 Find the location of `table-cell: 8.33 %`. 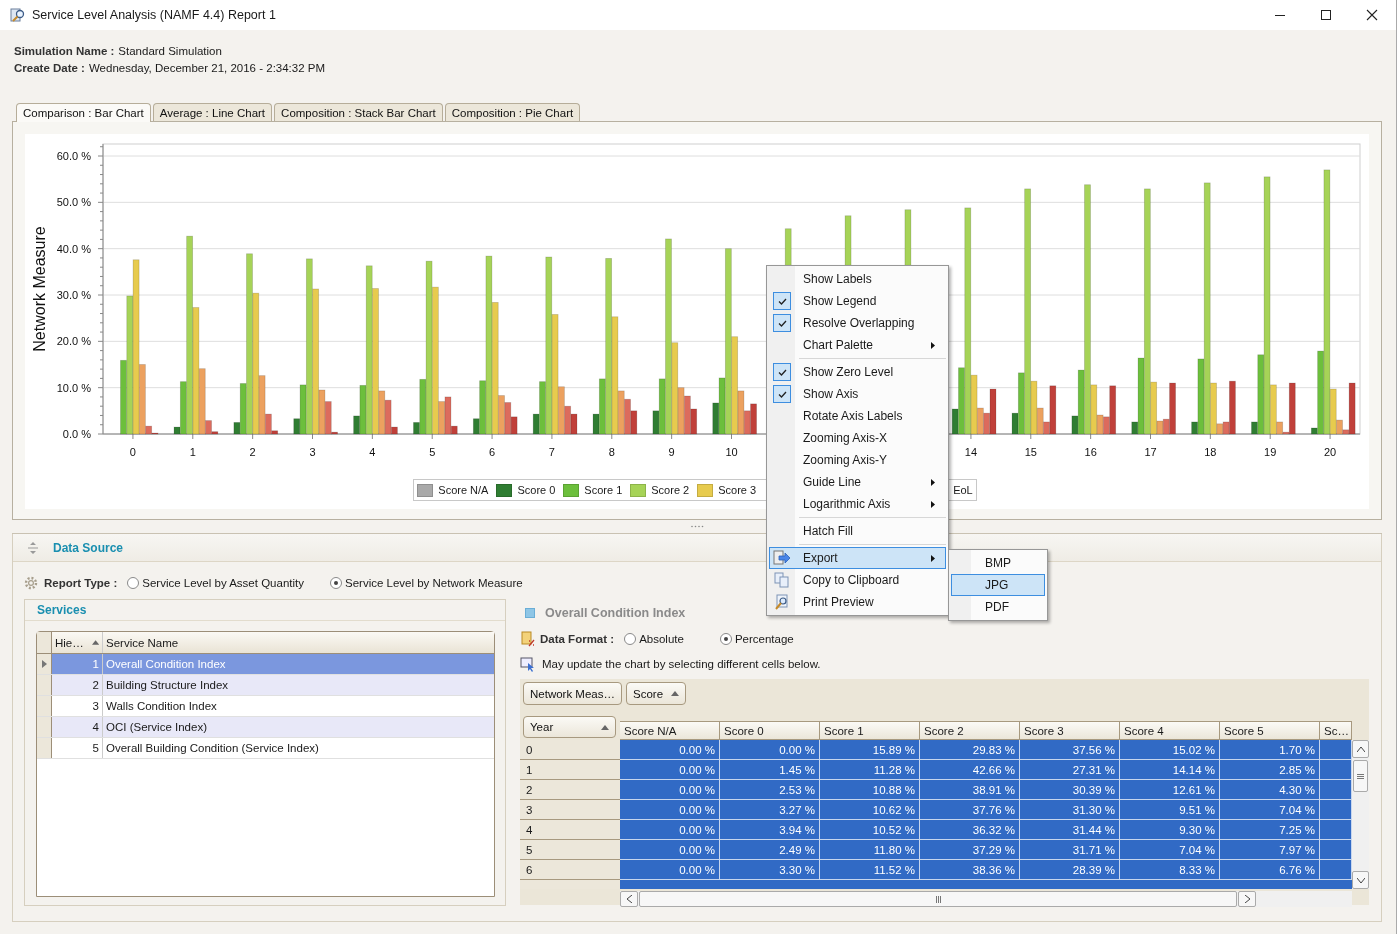

table-cell: 8.33 % is located at coordinates (1170, 870).